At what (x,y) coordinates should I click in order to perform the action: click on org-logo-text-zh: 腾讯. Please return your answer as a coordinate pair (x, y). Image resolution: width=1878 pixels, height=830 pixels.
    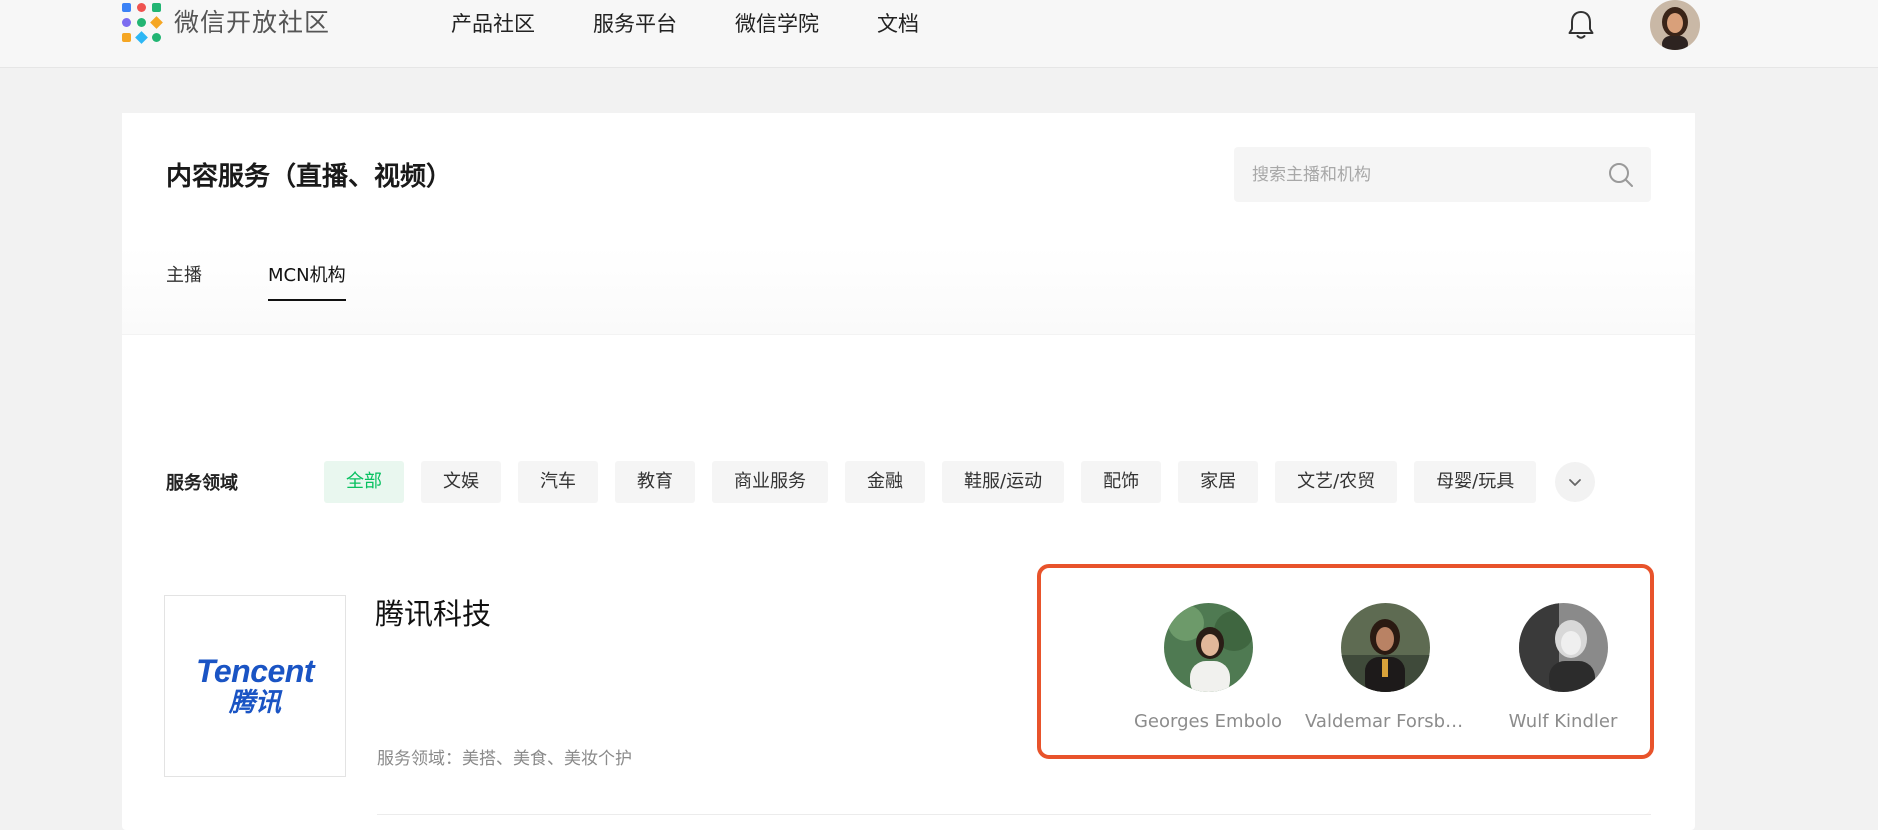
    Looking at the image, I should click on (254, 703).